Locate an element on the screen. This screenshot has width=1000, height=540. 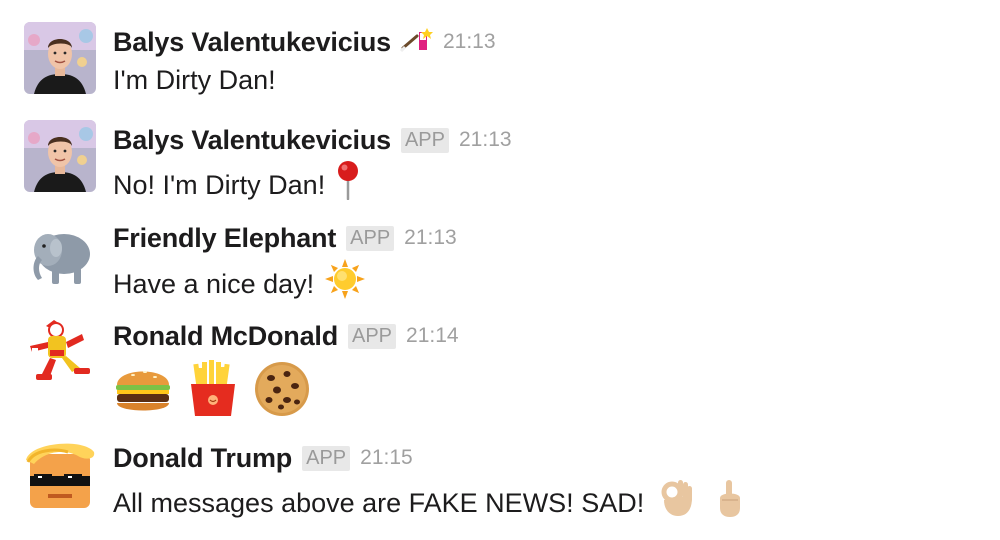
timestamp: 21:15 is located at coordinates (386, 458).